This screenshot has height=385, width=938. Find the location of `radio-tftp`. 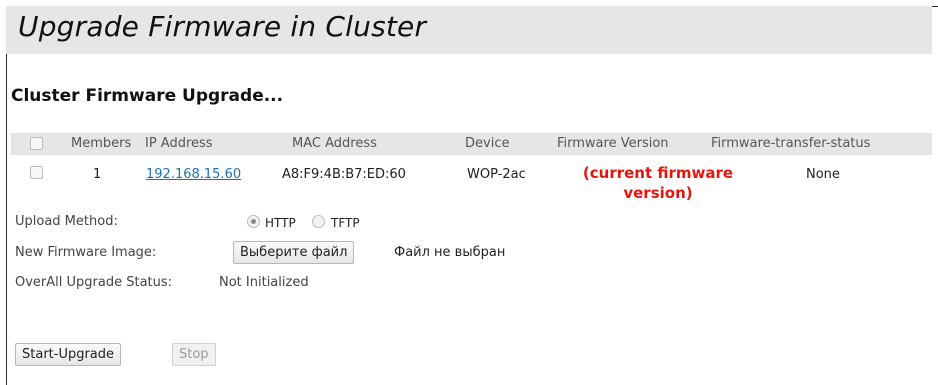

radio-tftp is located at coordinates (318, 221).